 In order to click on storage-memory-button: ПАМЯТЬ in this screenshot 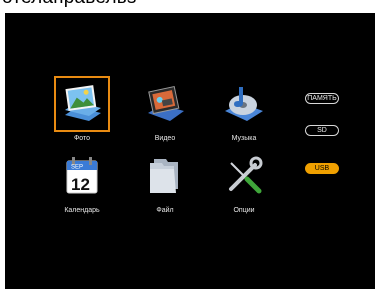, I will do `click(322, 98)`.